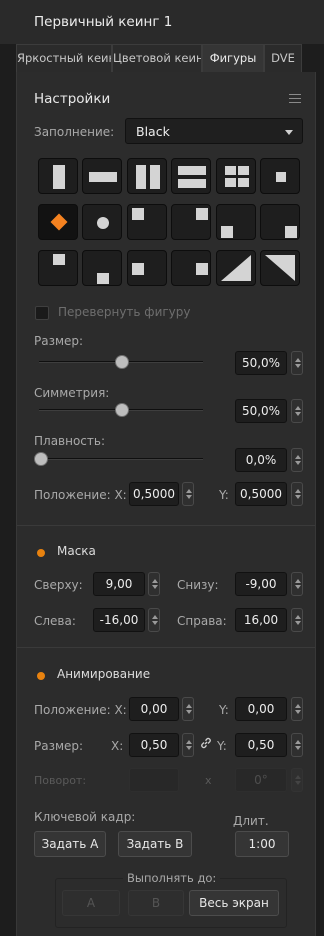 Image resolution: width=324 pixels, height=936 pixels. What do you see at coordinates (261, 363) in the screenshot?
I see `size-value-field: 50,0%` at bounding box center [261, 363].